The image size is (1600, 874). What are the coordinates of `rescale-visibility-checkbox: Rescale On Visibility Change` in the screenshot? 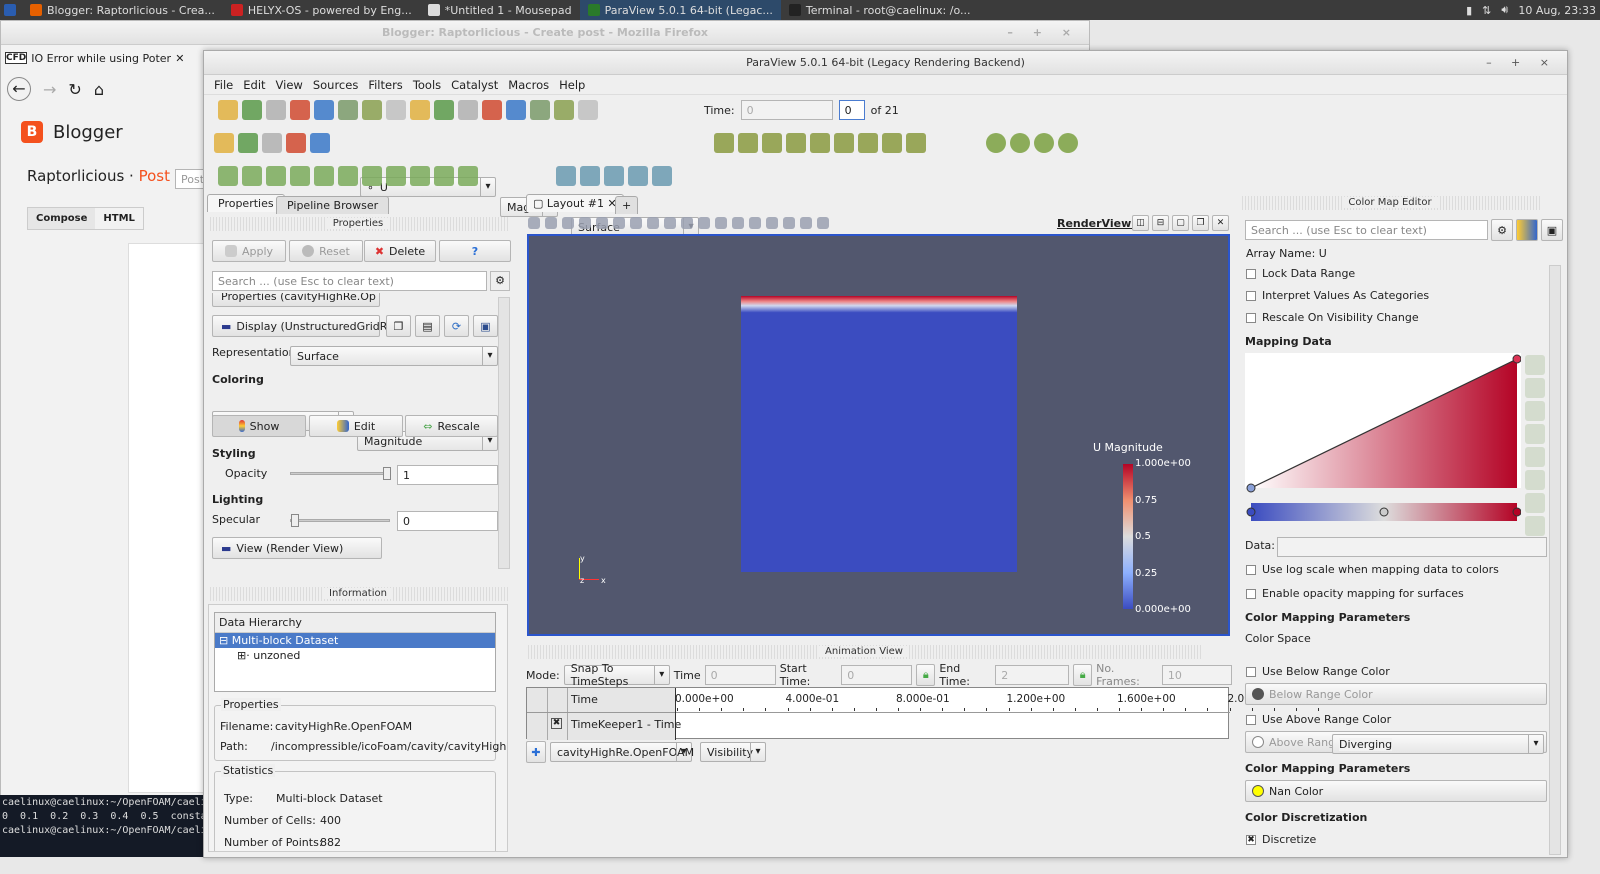 It's located at (1332, 317).